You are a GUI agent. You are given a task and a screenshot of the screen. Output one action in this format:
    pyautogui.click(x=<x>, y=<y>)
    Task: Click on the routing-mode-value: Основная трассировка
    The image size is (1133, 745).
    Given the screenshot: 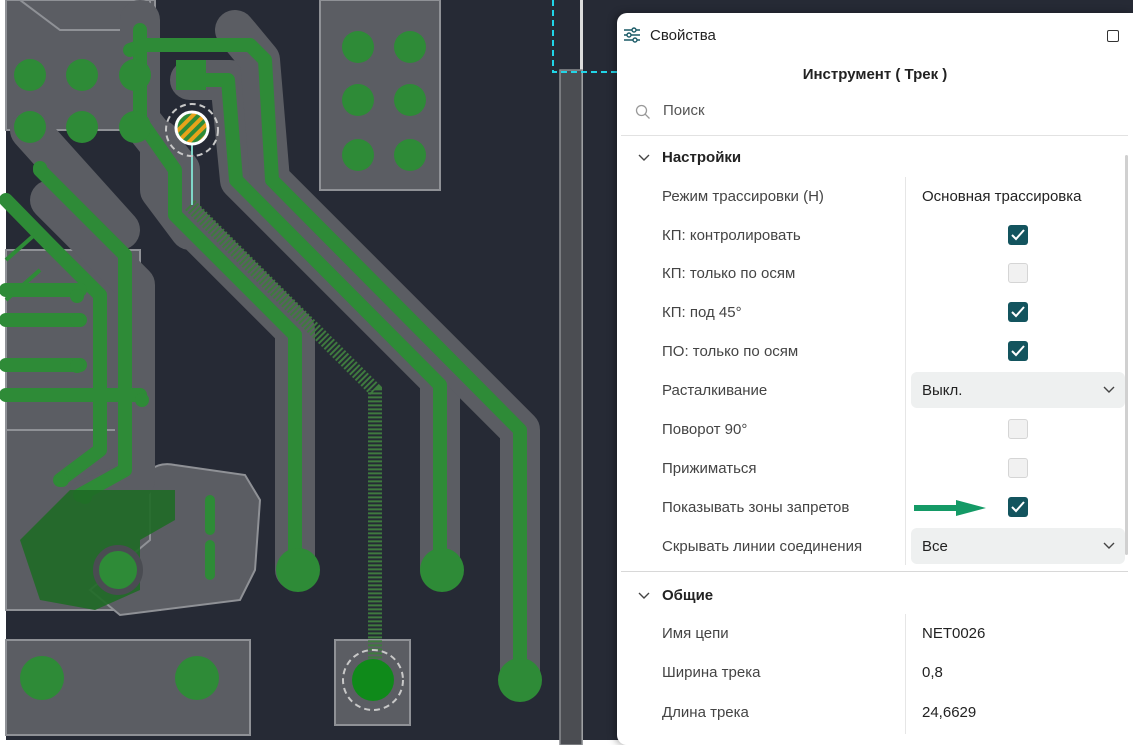 What is the action you would take?
    pyautogui.click(x=1002, y=196)
    